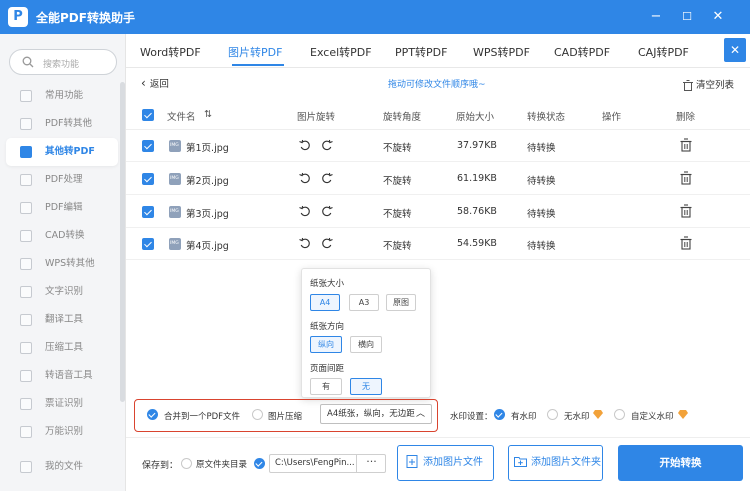  I want to click on sidebar-item: 票证识别, so click(60, 404).